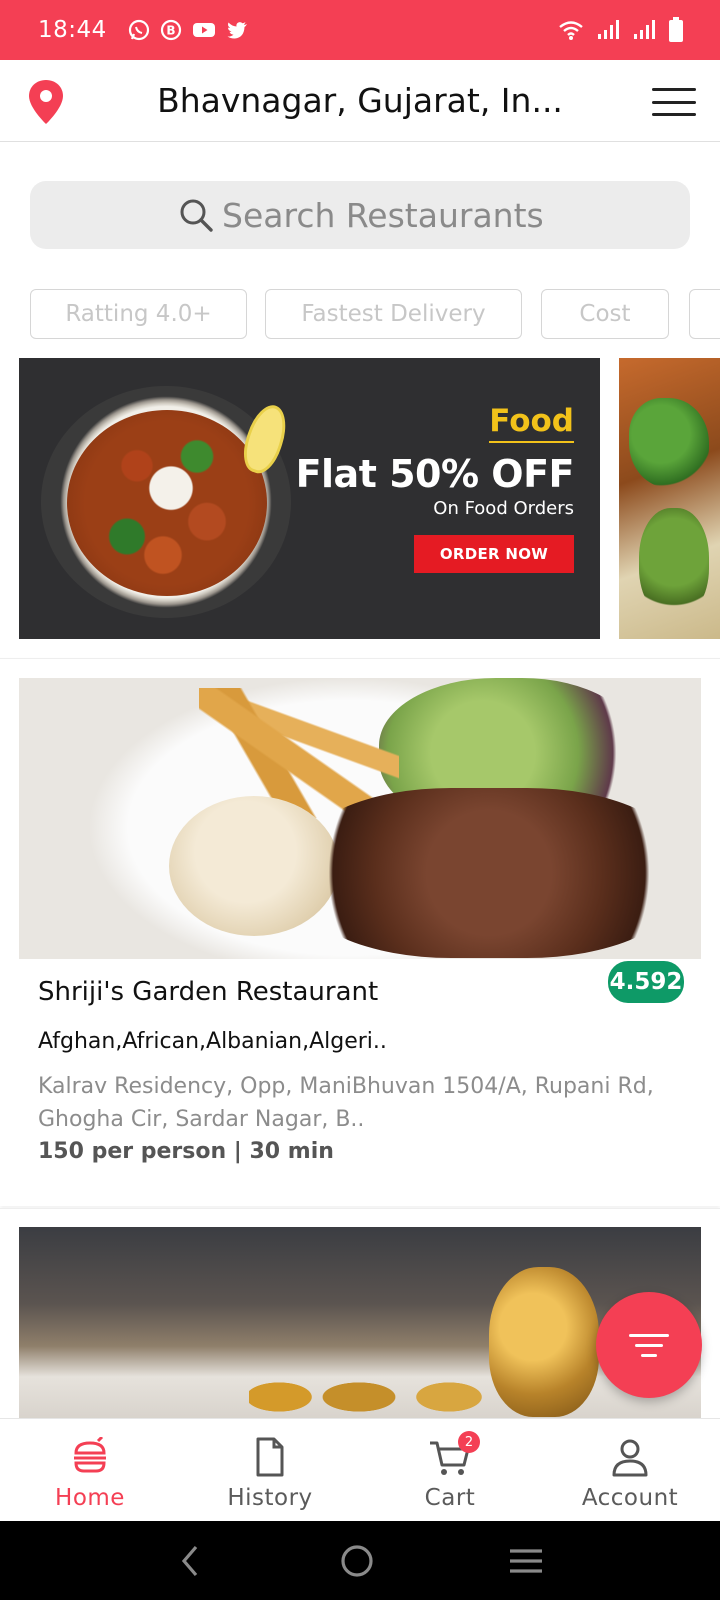 This screenshot has height=1600, width=720. What do you see at coordinates (360, 30) in the screenshot?
I see `status-bar: 18:44 B` at bounding box center [360, 30].